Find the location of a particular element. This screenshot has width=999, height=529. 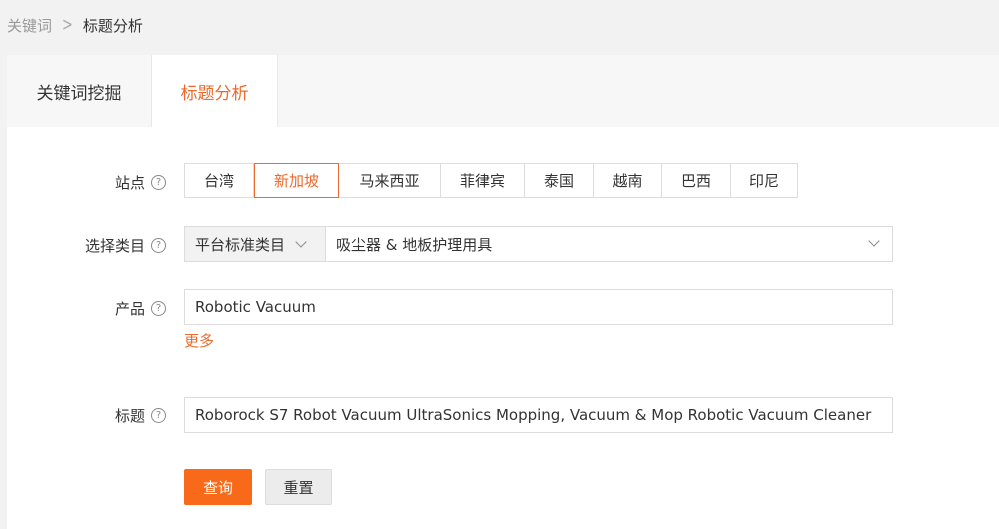

site-label: 站点 ? is located at coordinates (140, 182).